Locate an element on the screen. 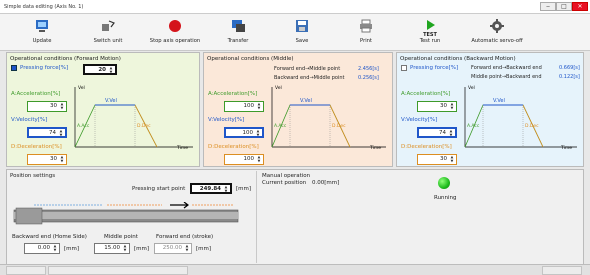  test-run-button: TEST Test run is located at coordinates (430, 32).